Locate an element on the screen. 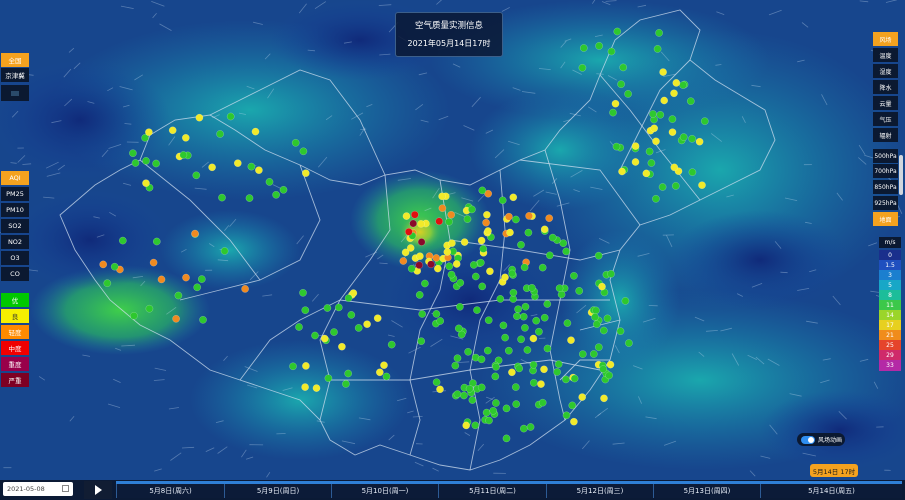  level-925hpa: 925hPa is located at coordinates (885, 203).